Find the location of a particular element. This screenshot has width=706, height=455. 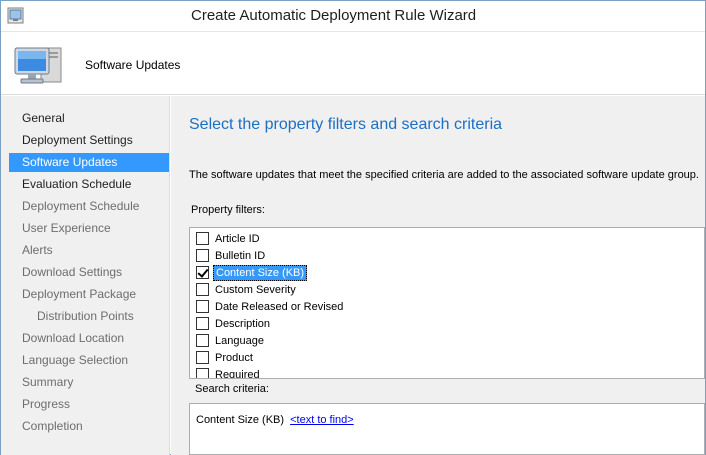

filter-item-bulletin-id: Bulletin ID is located at coordinates (436, 255).